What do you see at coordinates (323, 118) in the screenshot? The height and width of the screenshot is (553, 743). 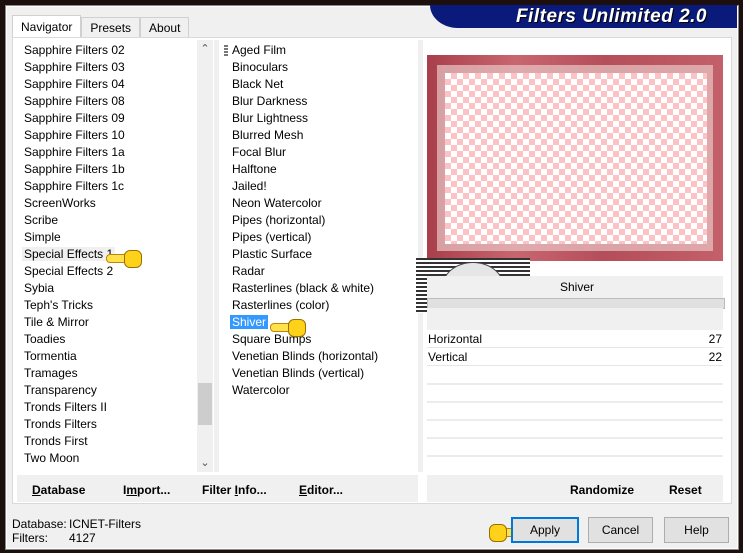 I see `list-item: Blur Lightness` at bounding box center [323, 118].